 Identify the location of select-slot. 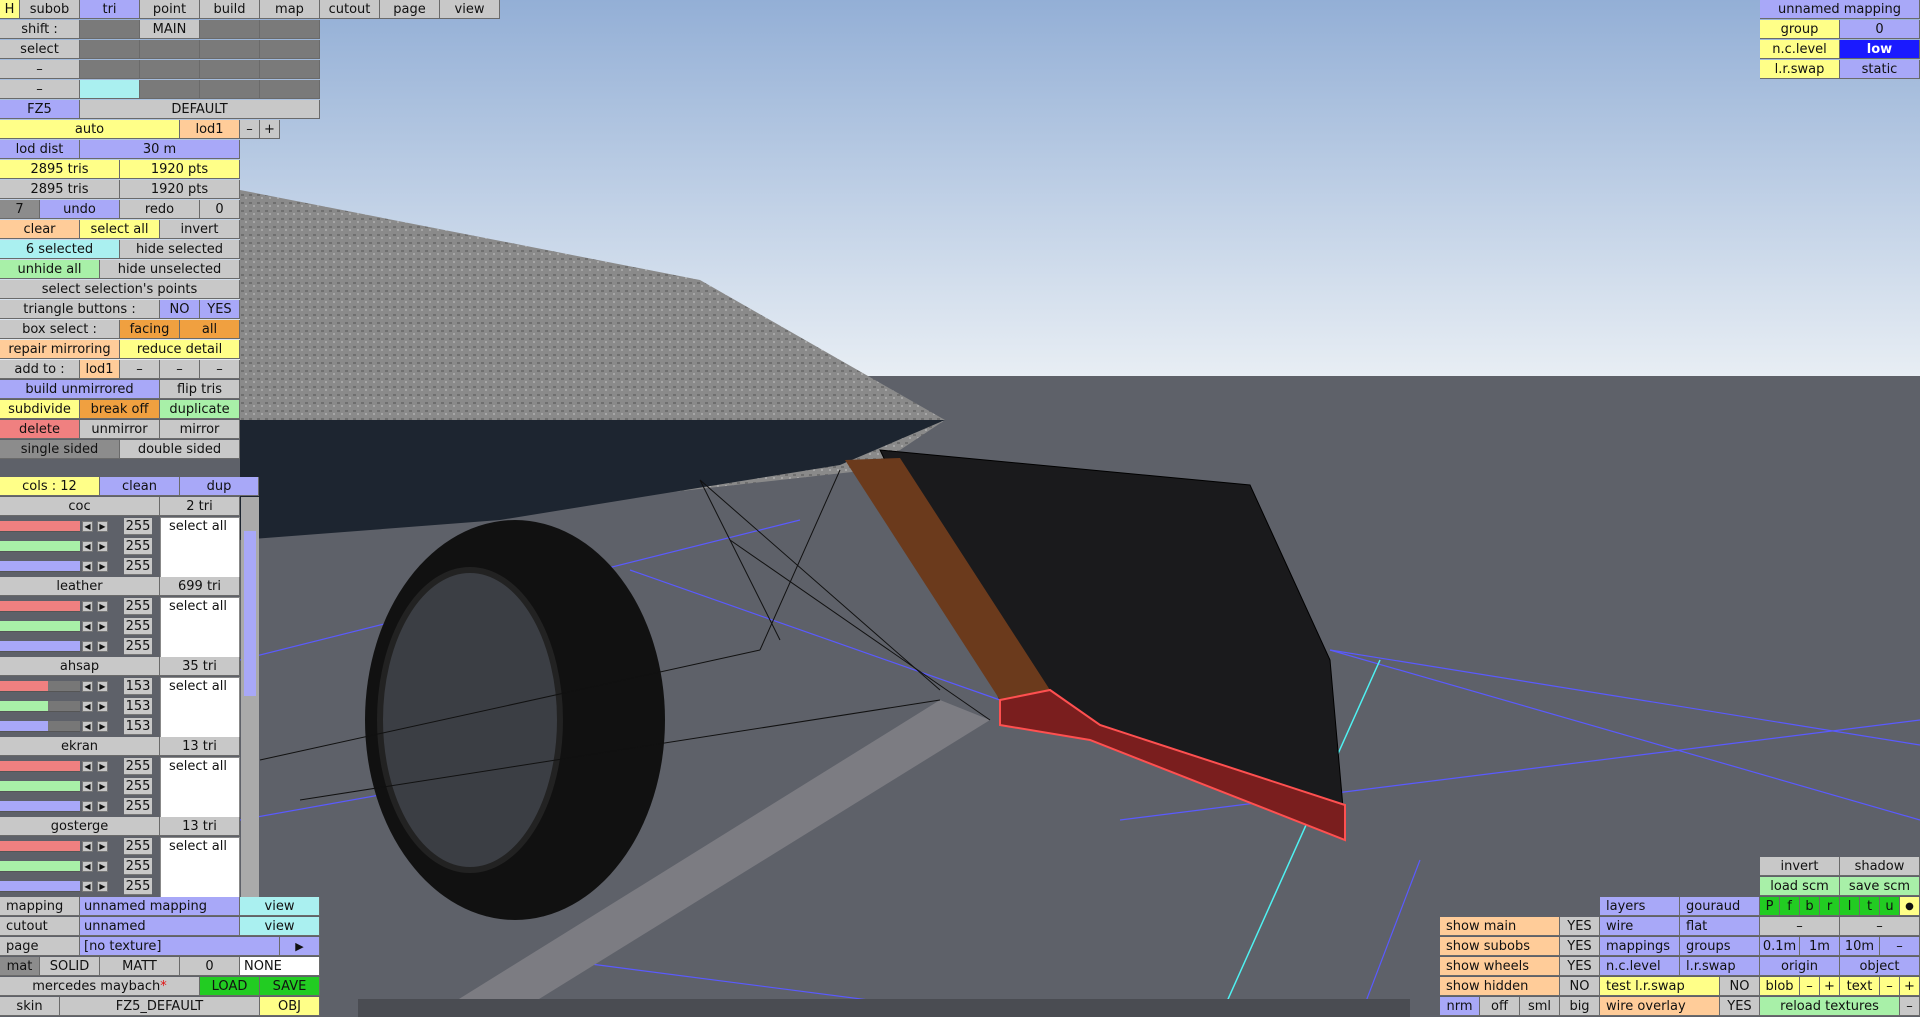
(290, 49).